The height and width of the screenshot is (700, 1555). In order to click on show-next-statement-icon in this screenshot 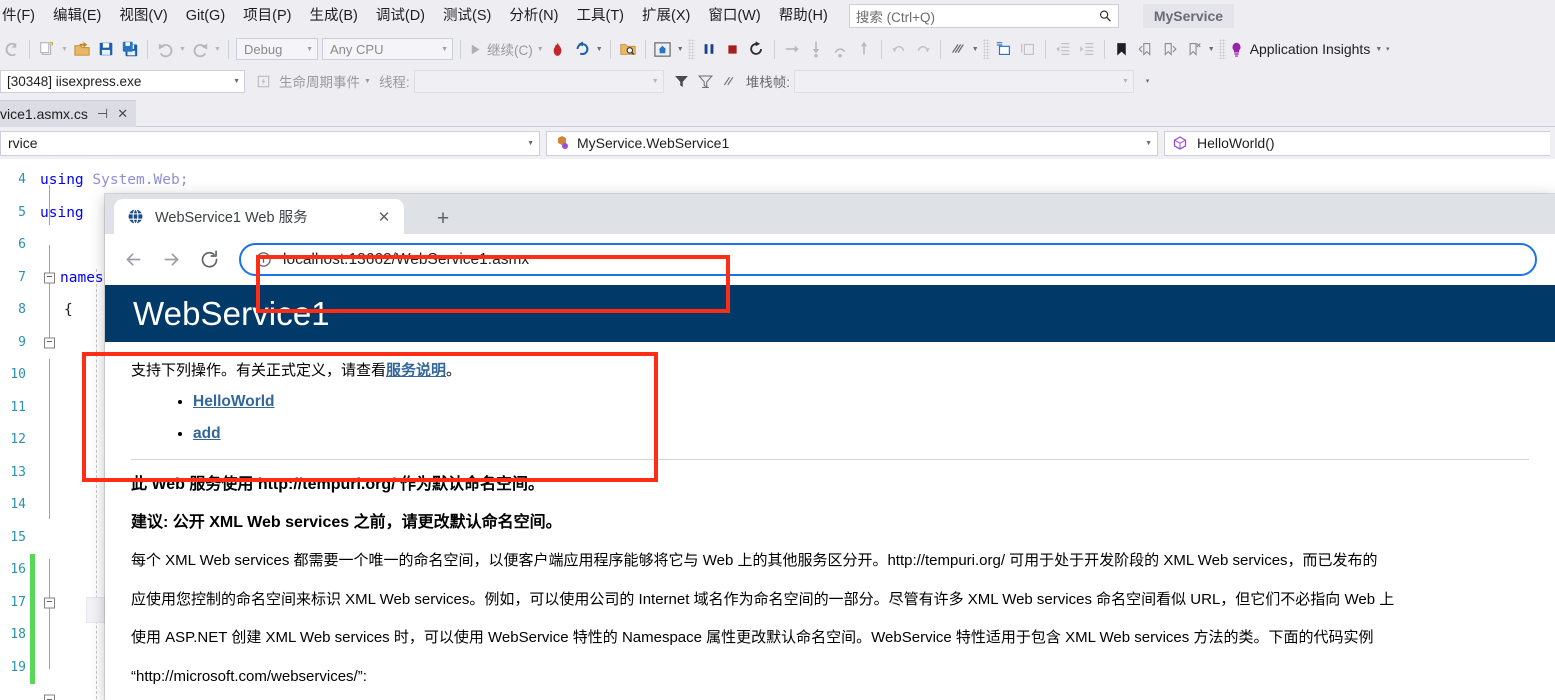, I will do `click(792, 49)`.